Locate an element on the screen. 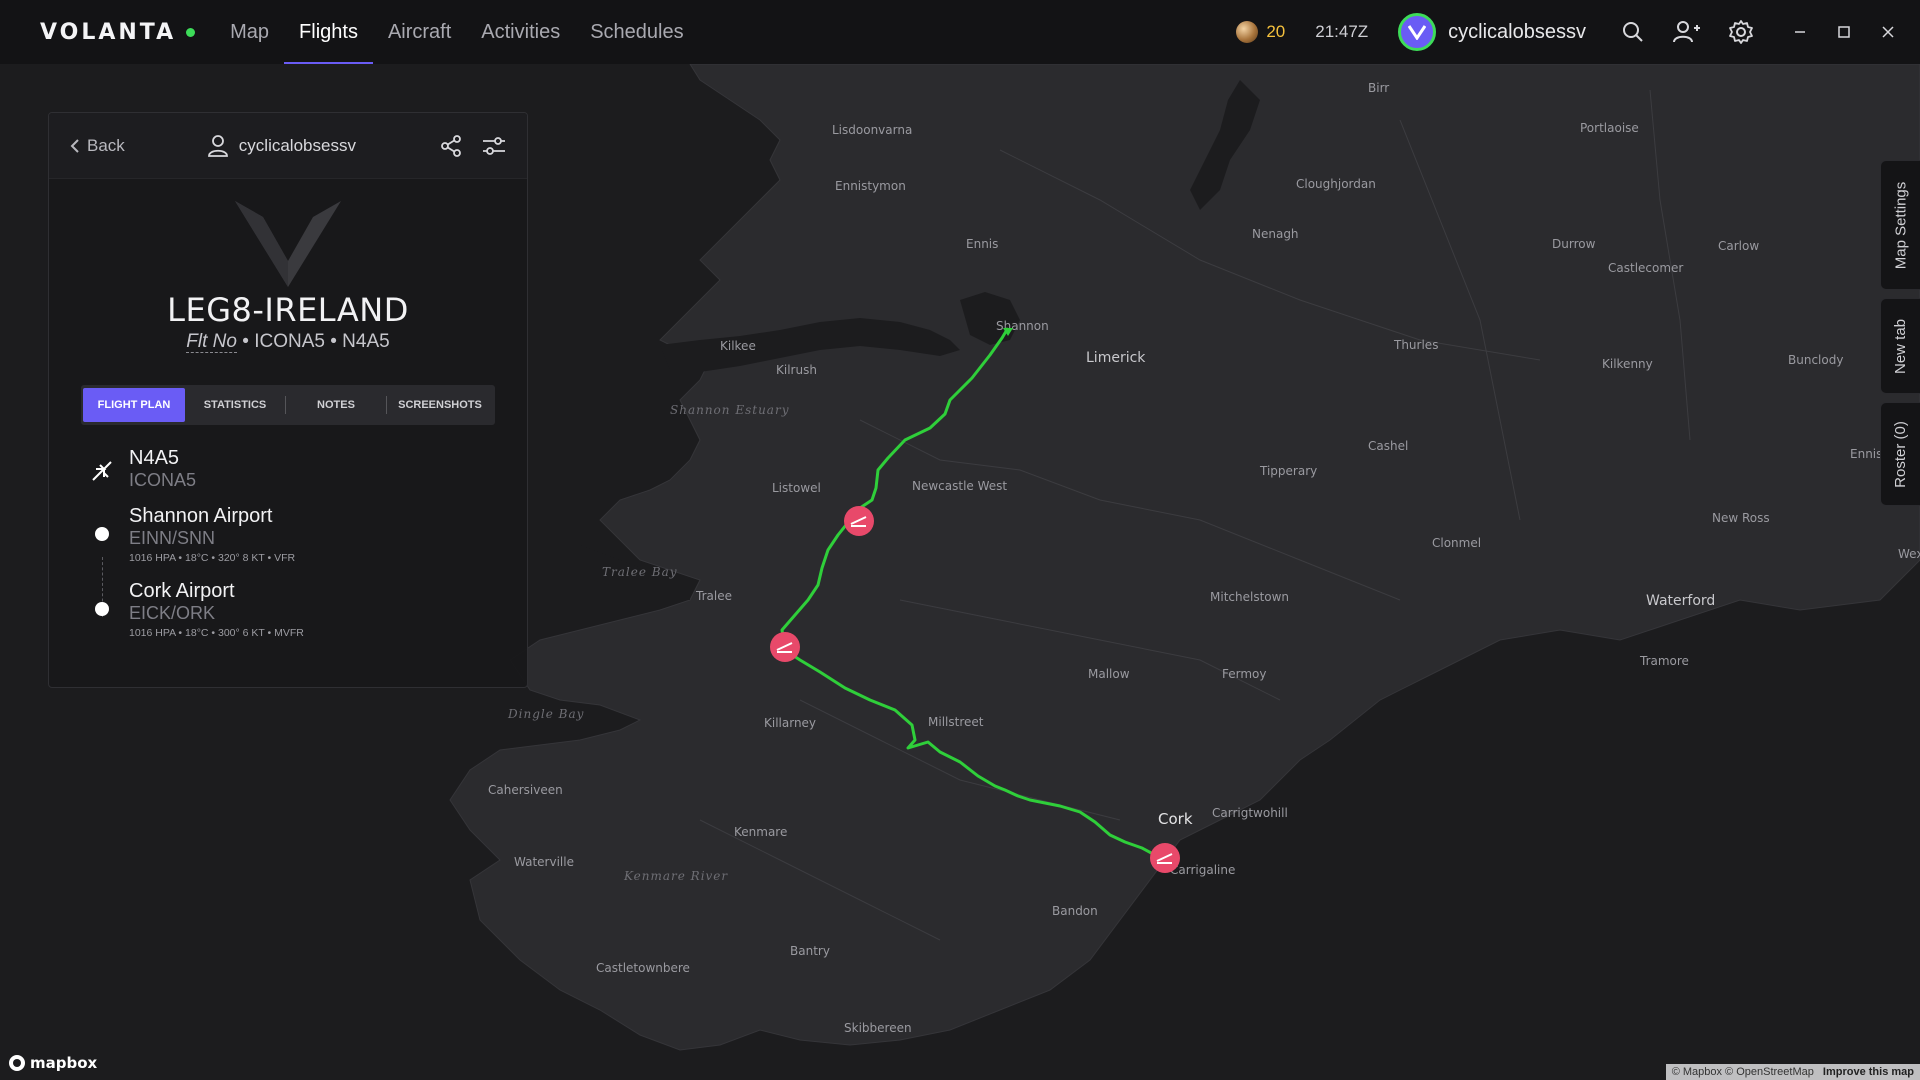 This screenshot has width=1920, height=1080. callsign: ICONA5 is located at coordinates (289, 341).